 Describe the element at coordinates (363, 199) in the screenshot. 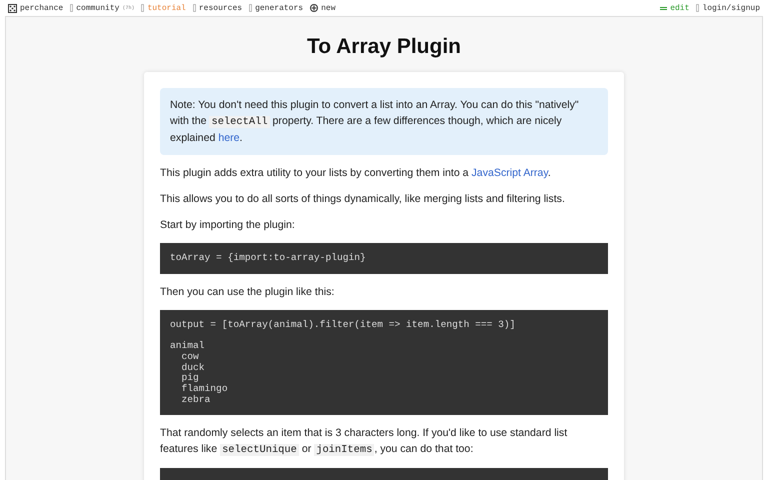

I see `paragraph: This allows you to do all sorts of things dynamically, like merging lists and filtering lists.` at that location.